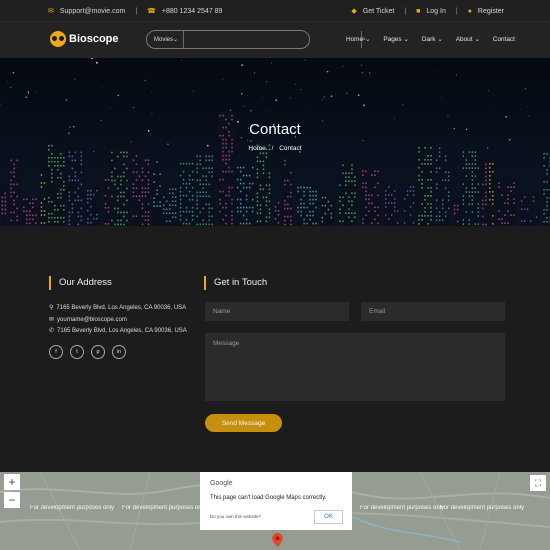  Describe the element at coordinates (151, 11) in the screenshot. I see `phone-icon: ☎` at that location.